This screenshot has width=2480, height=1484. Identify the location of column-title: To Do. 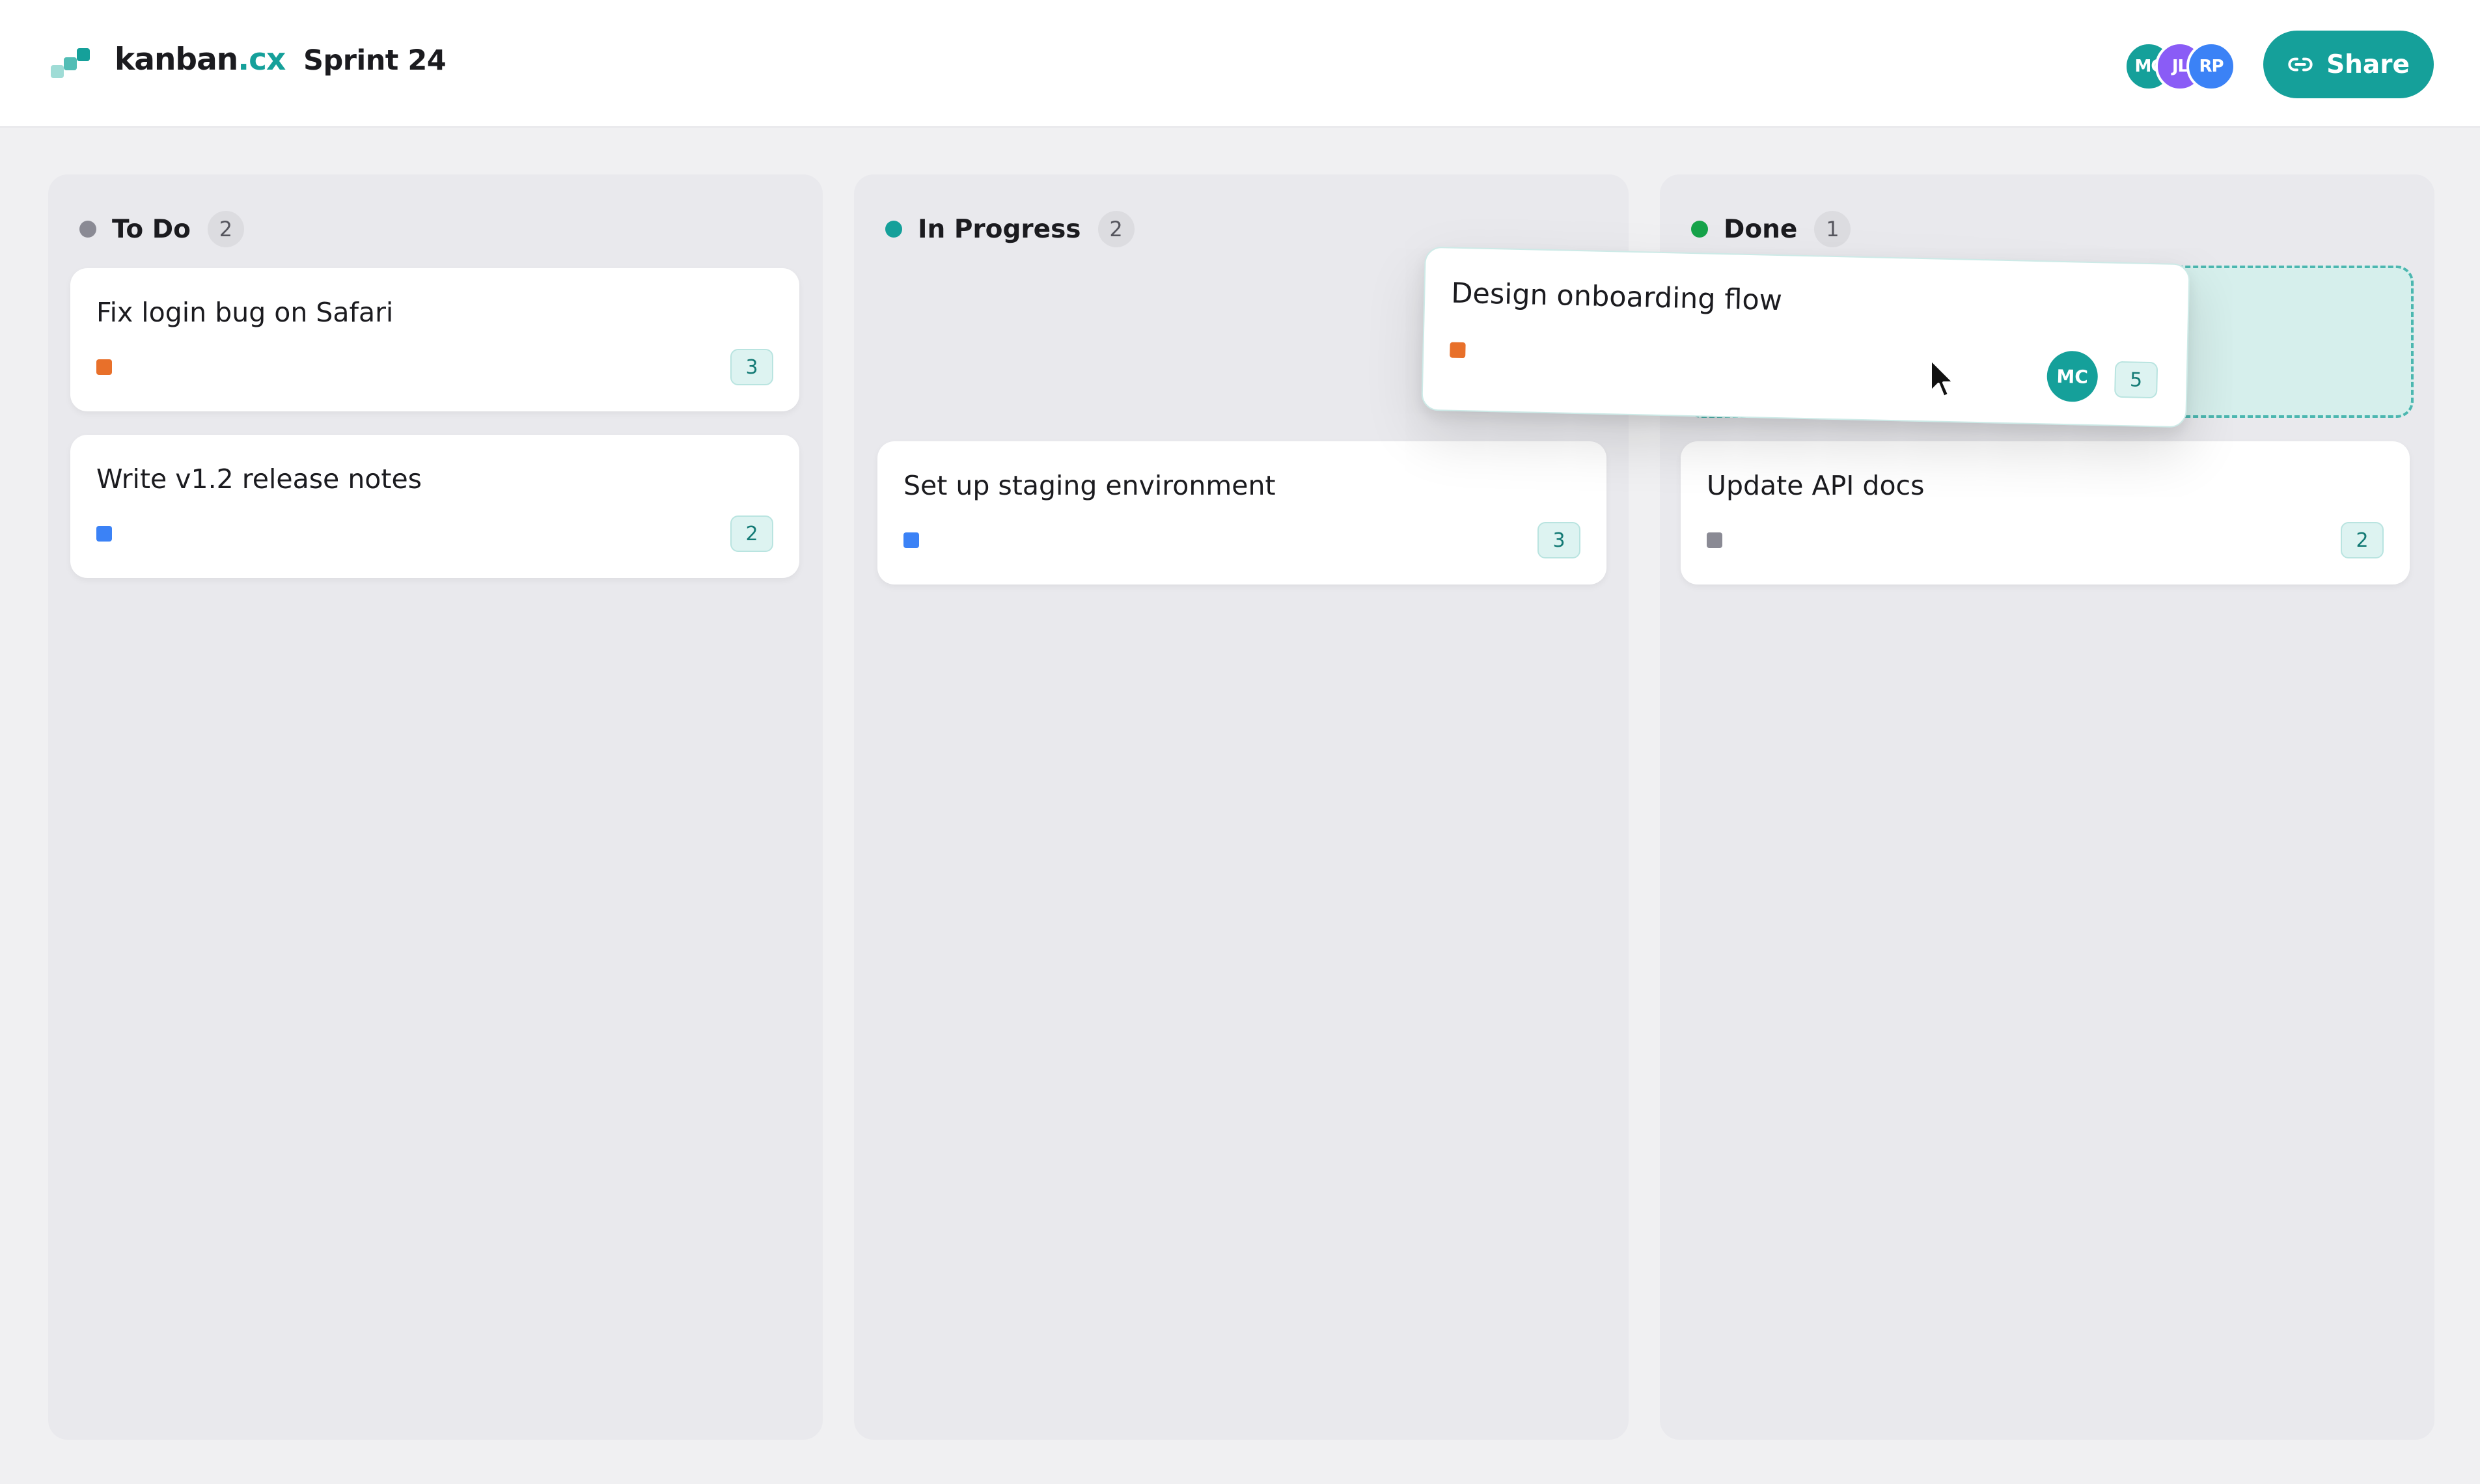
(151, 229).